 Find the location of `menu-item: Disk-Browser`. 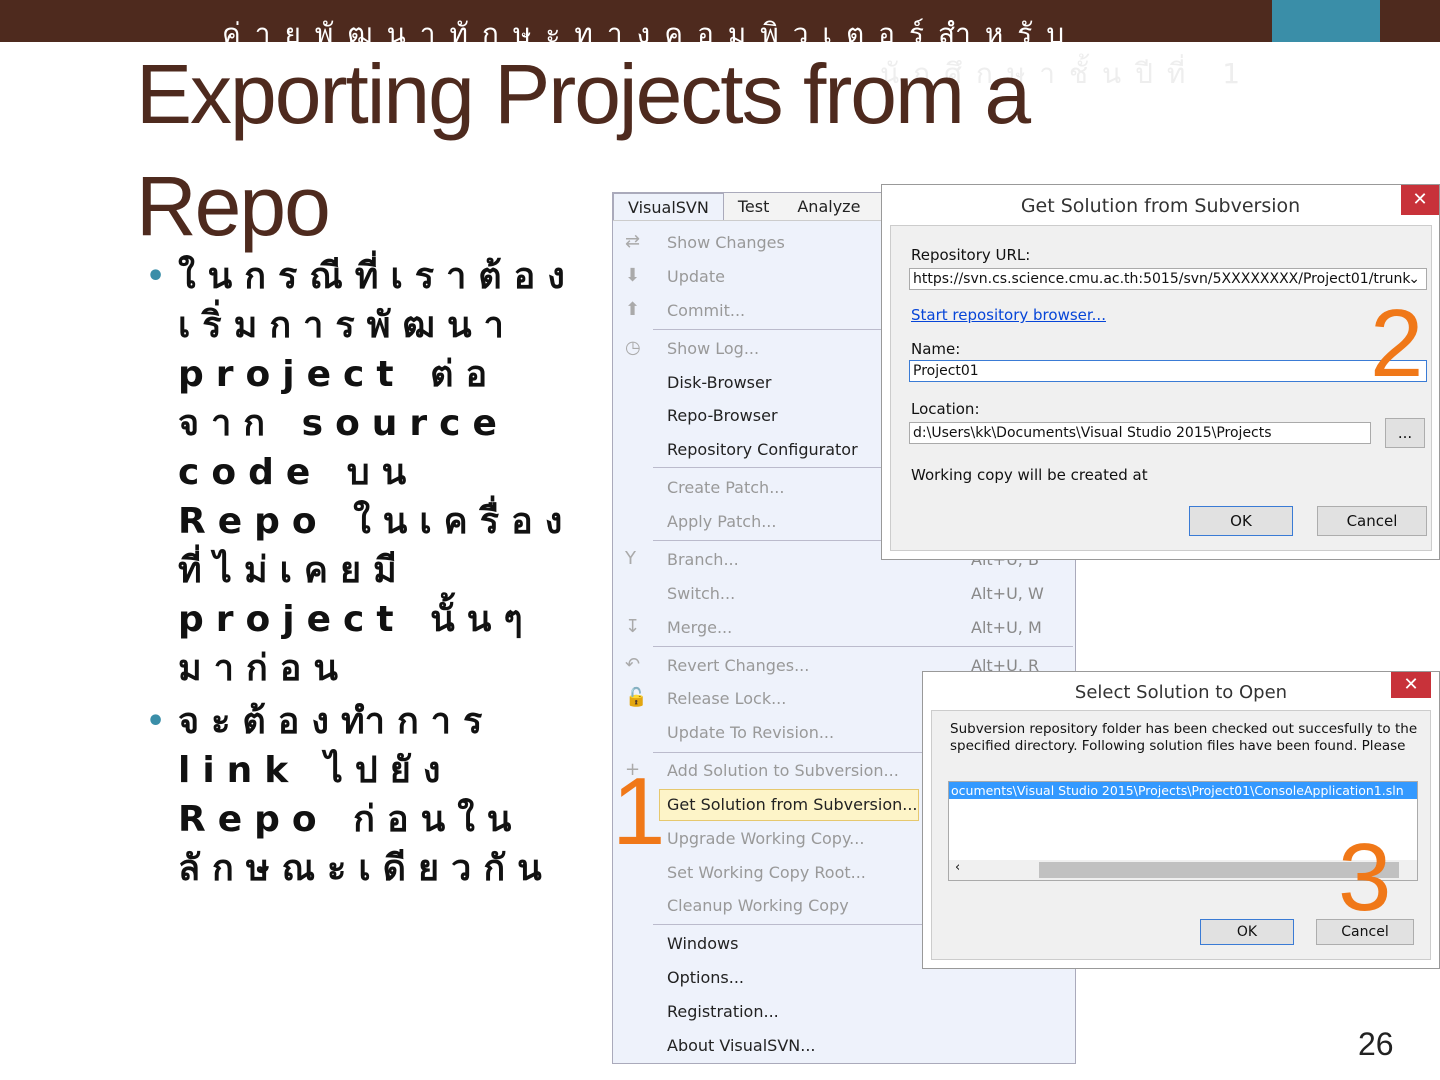

menu-item: Disk-Browser is located at coordinates (719, 382).